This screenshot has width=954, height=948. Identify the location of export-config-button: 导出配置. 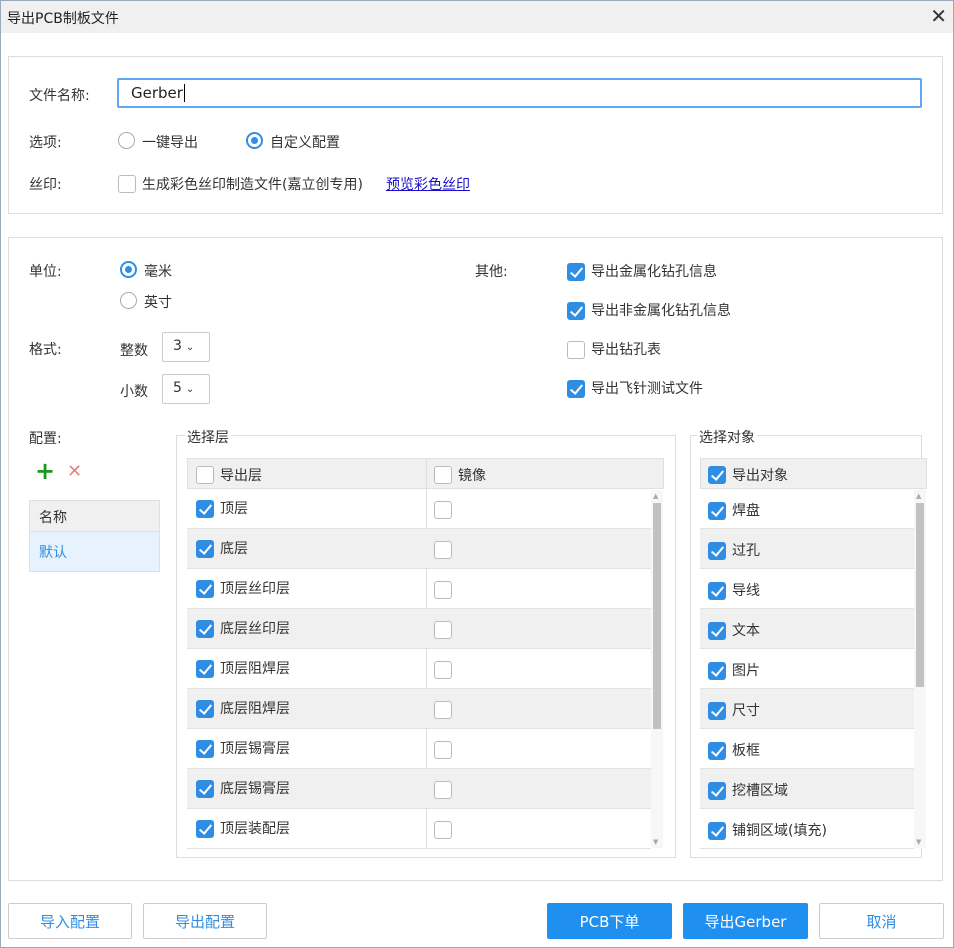
(205, 921).